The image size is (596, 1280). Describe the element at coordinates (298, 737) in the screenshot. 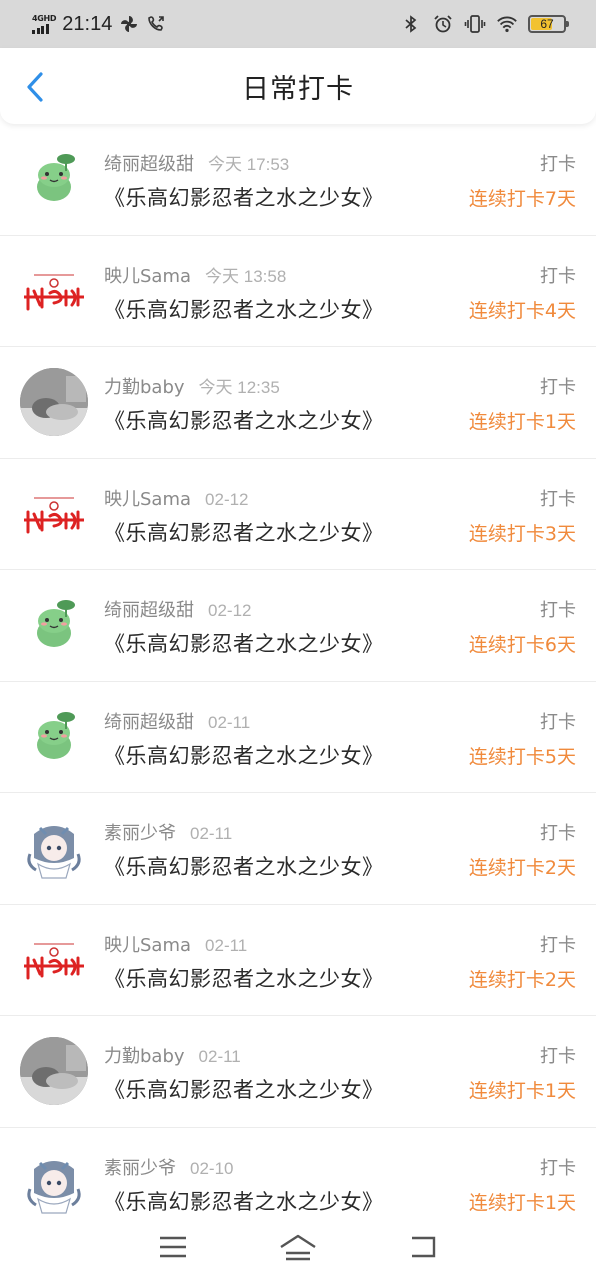

I see `checkin-item: 绮丽超级甜 02-11 《乐高幻影忍者之水之少女》 打卡连续打卡5天` at that location.